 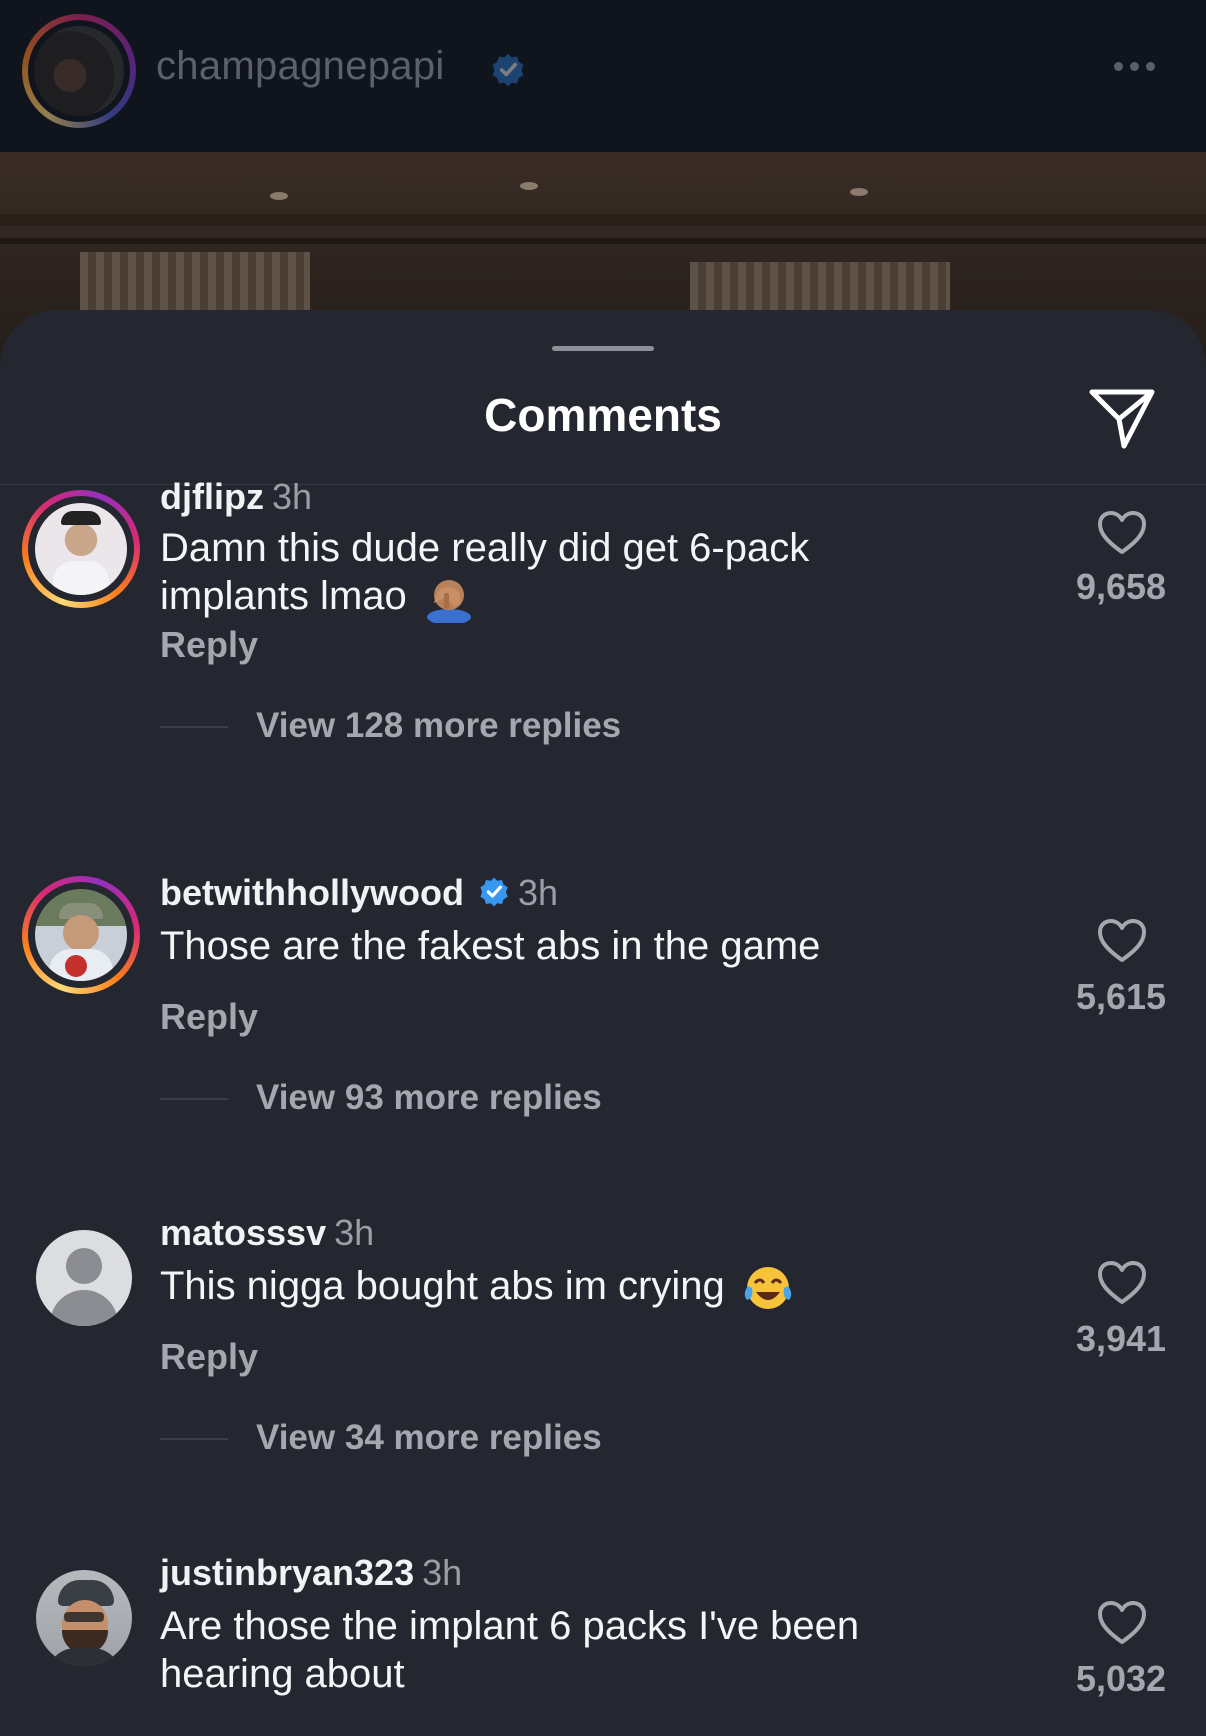 I want to click on view-replies-button: View 34 more replies, so click(x=429, y=1438).